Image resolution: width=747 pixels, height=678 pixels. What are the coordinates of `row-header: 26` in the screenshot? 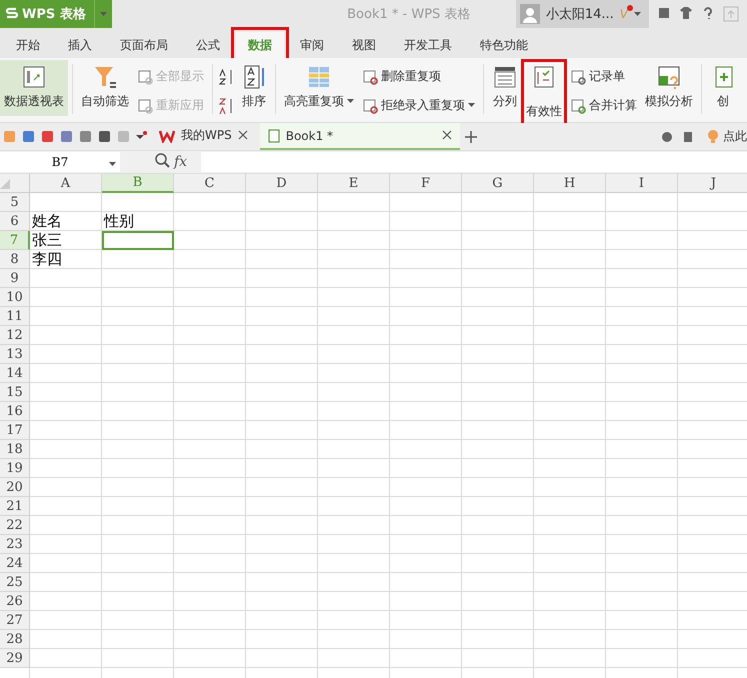 It's located at (15, 601).